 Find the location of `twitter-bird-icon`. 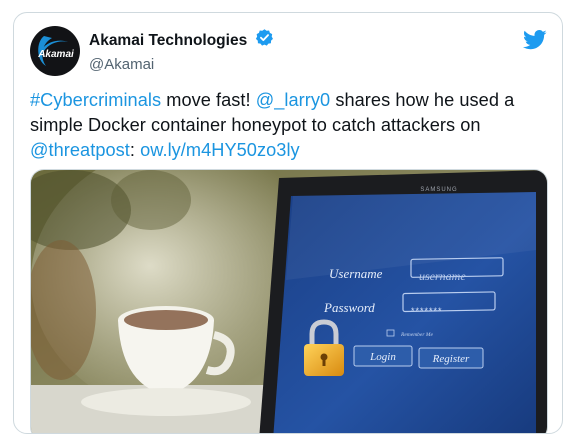

twitter-bird-icon is located at coordinates (535, 42).